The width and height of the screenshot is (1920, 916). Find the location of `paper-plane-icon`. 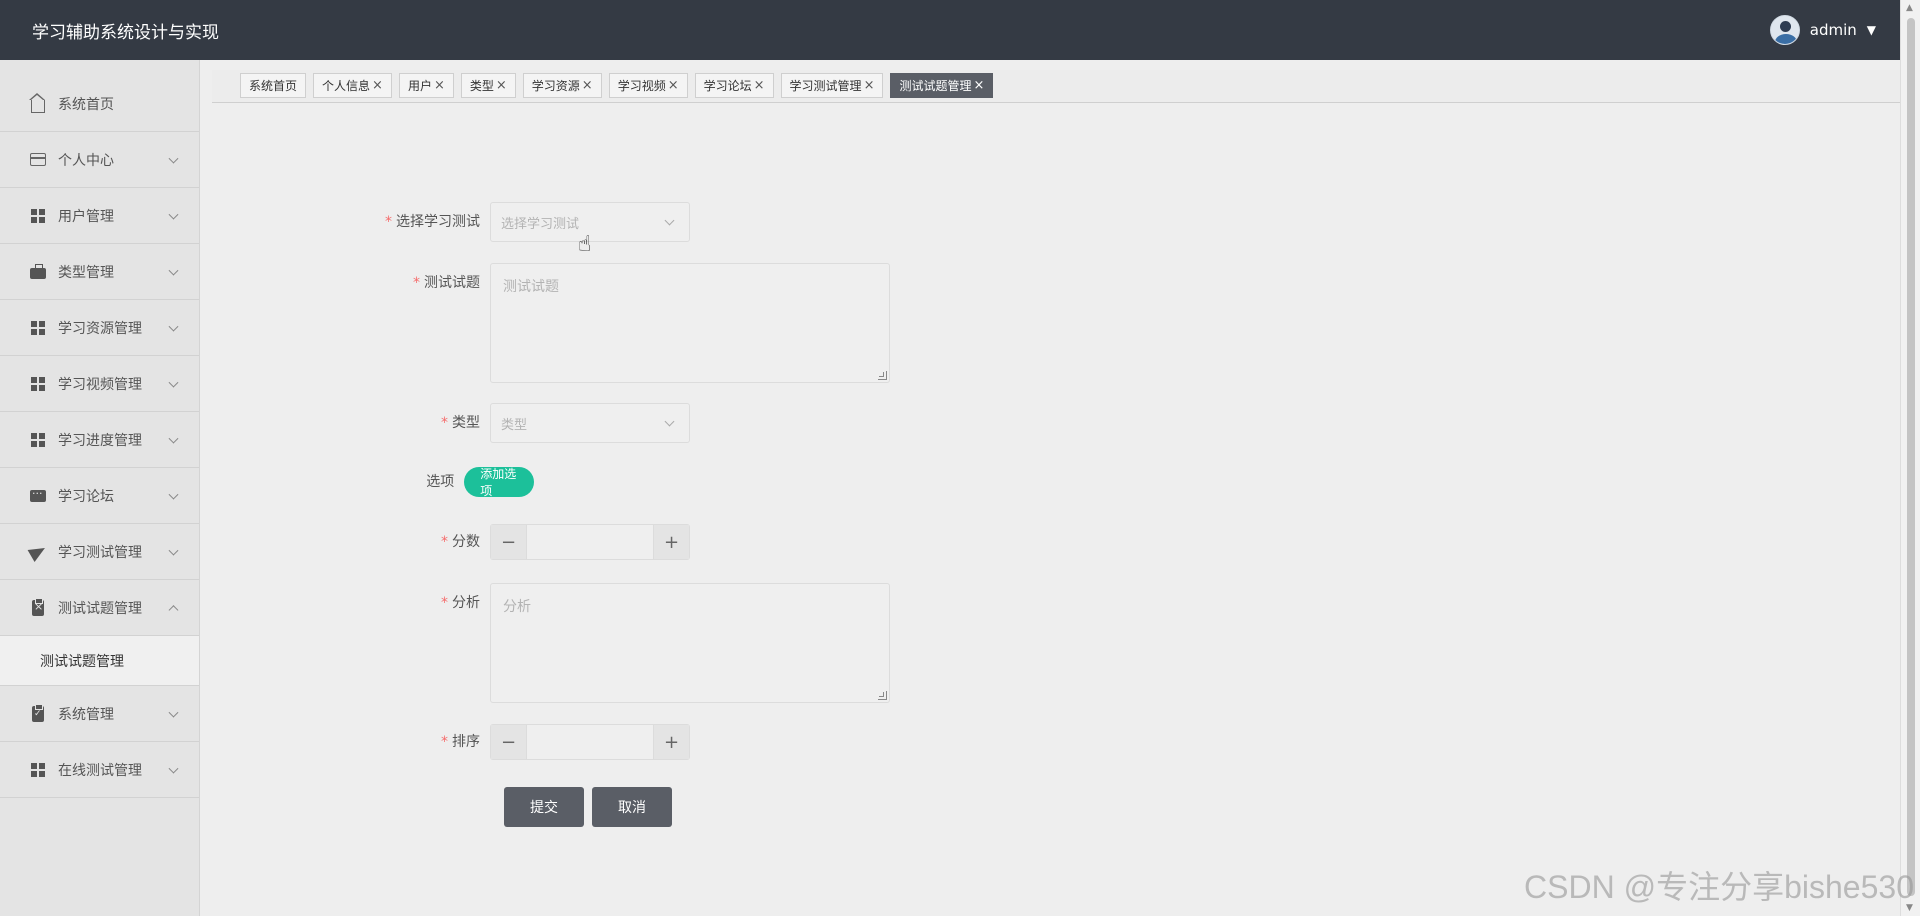

paper-plane-icon is located at coordinates (38, 551).